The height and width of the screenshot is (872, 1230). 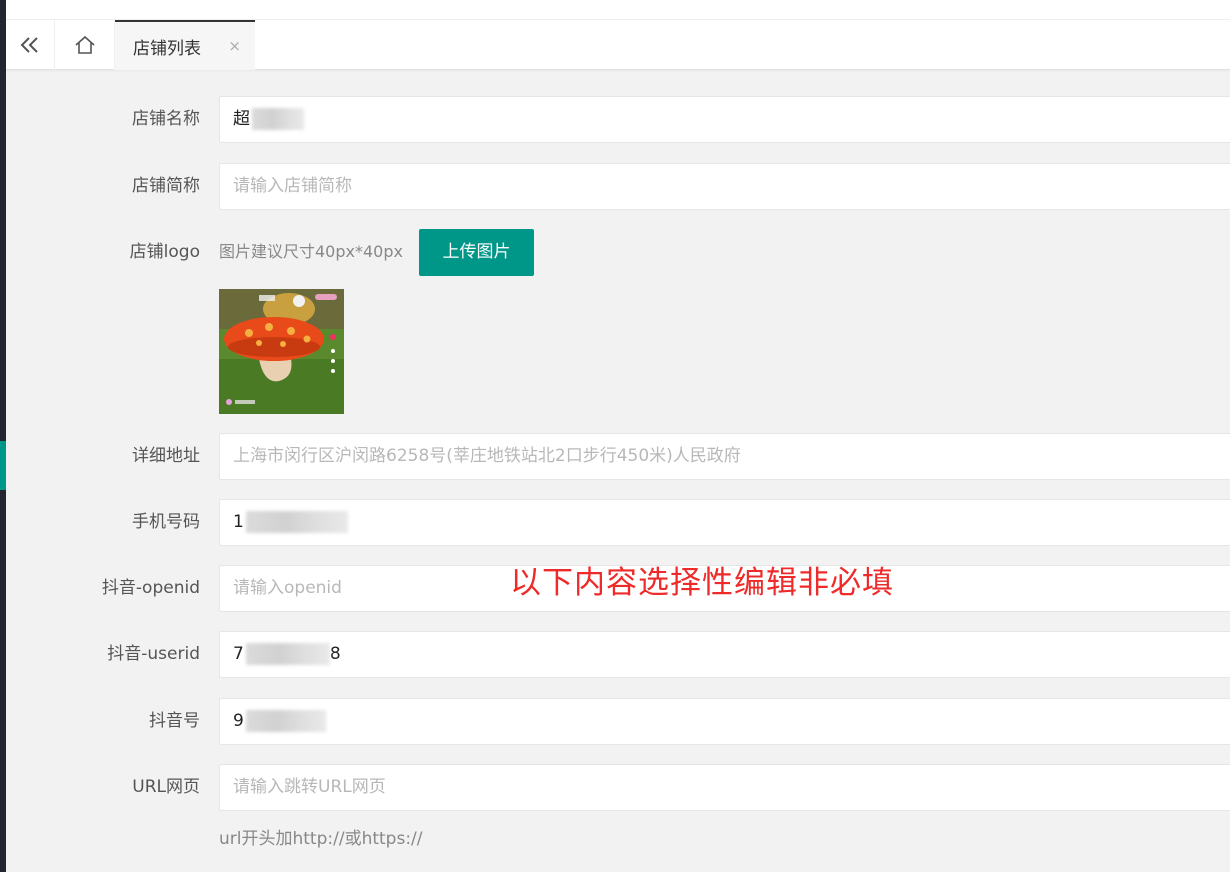 I want to click on tab-scroll-left-button, so click(x=30, y=45).